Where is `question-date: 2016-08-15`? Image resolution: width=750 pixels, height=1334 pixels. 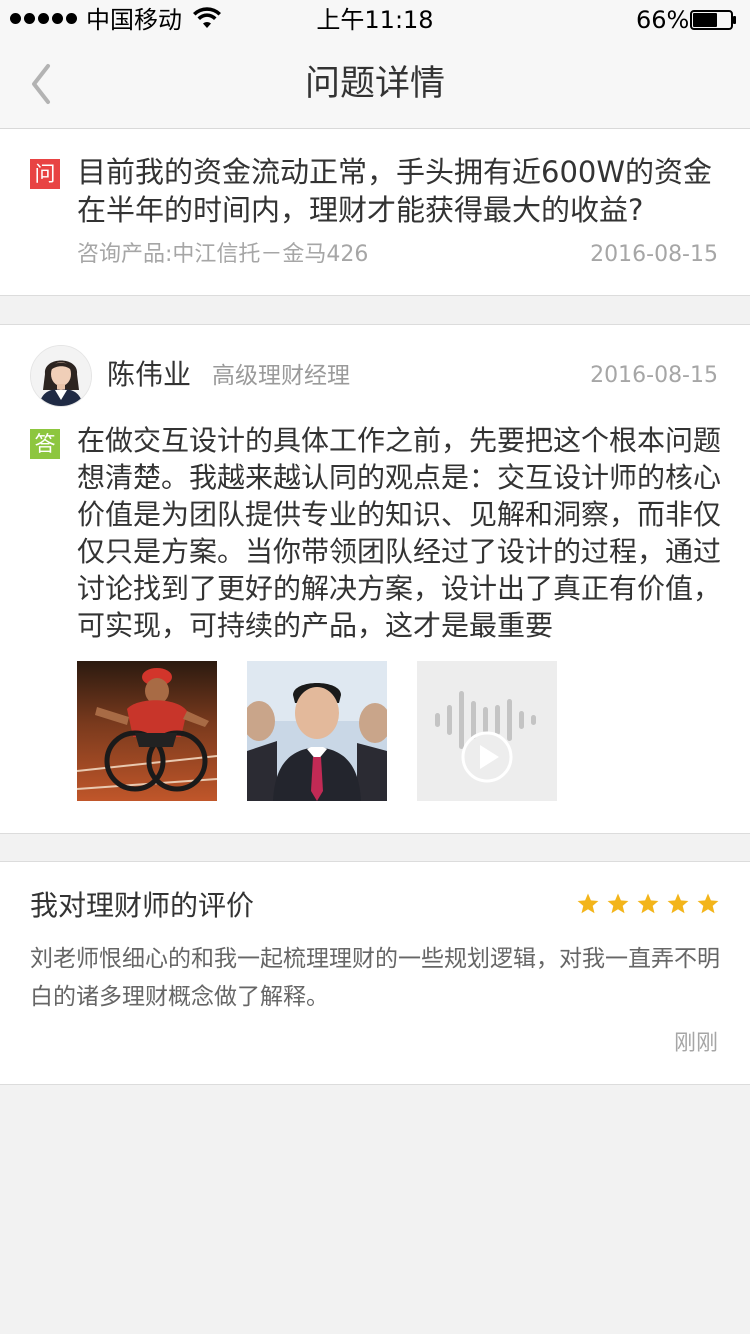 question-date: 2016-08-15 is located at coordinates (654, 254).